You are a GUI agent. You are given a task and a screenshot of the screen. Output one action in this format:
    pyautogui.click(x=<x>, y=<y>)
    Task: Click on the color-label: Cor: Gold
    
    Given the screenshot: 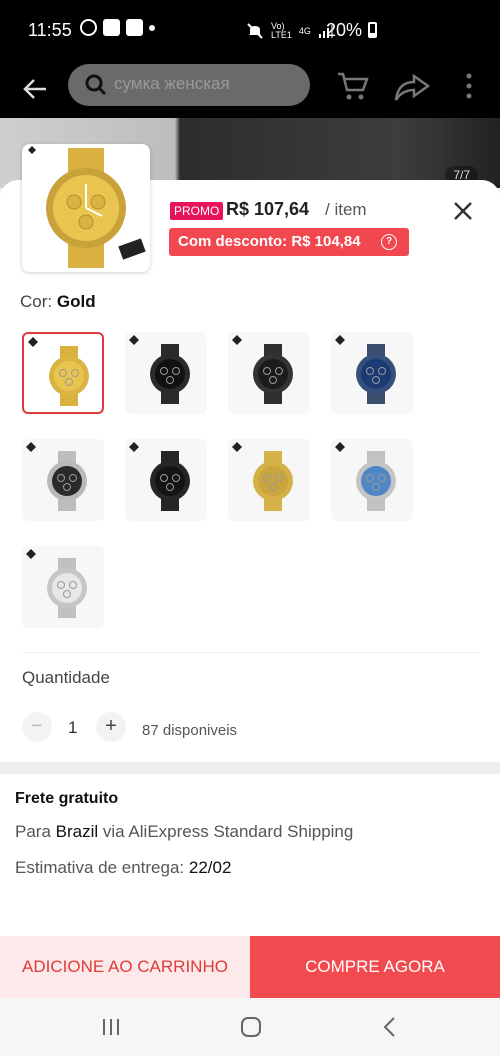 What is the action you would take?
    pyautogui.click(x=58, y=302)
    